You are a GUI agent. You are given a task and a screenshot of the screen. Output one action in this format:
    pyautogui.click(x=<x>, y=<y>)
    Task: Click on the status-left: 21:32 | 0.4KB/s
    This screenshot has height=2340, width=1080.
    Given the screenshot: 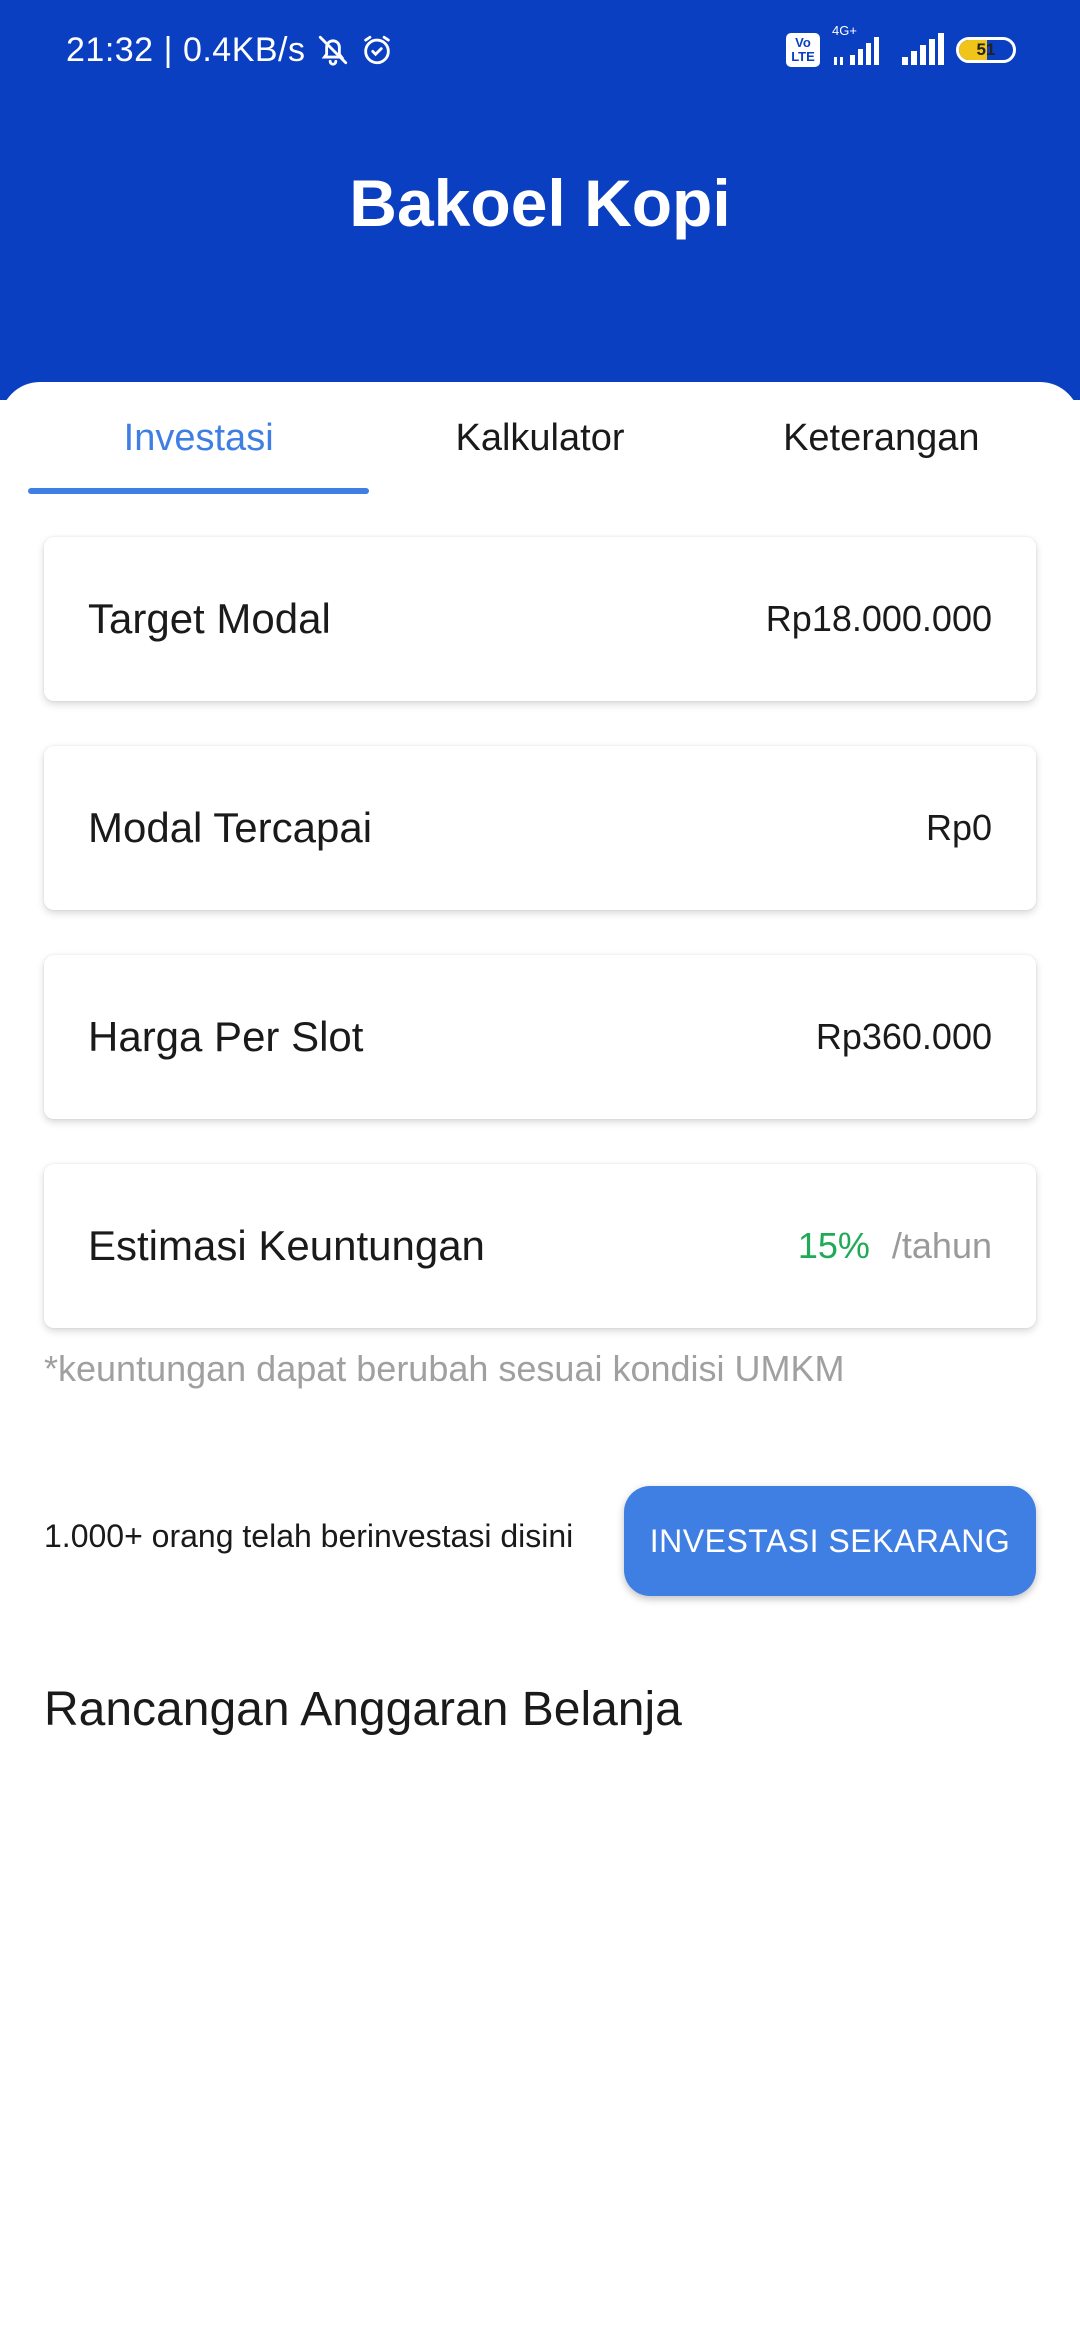 What is the action you would take?
    pyautogui.click(x=230, y=50)
    